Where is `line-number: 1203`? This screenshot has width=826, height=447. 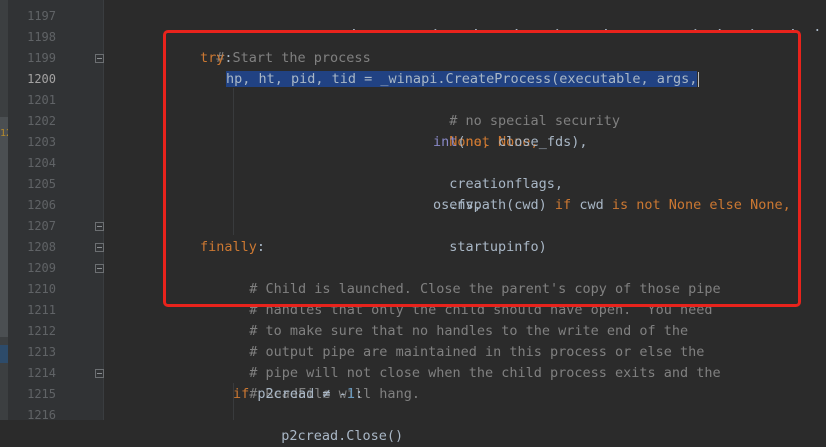
line-number: 1203 is located at coordinates (41, 142).